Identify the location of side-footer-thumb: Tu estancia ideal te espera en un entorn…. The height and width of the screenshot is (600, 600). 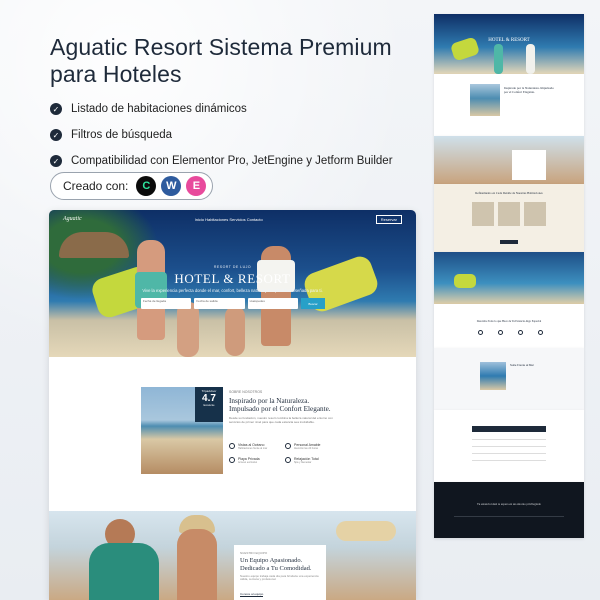
(509, 510).